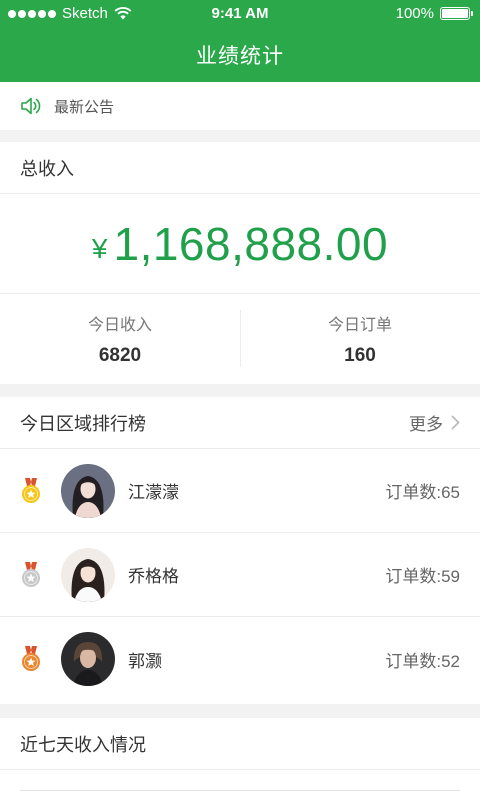 The width and height of the screenshot is (480, 800). What do you see at coordinates (240, 106) in the screenshot?
I see `announcement-bar: 最新公告` at bounding box center [240, 106].